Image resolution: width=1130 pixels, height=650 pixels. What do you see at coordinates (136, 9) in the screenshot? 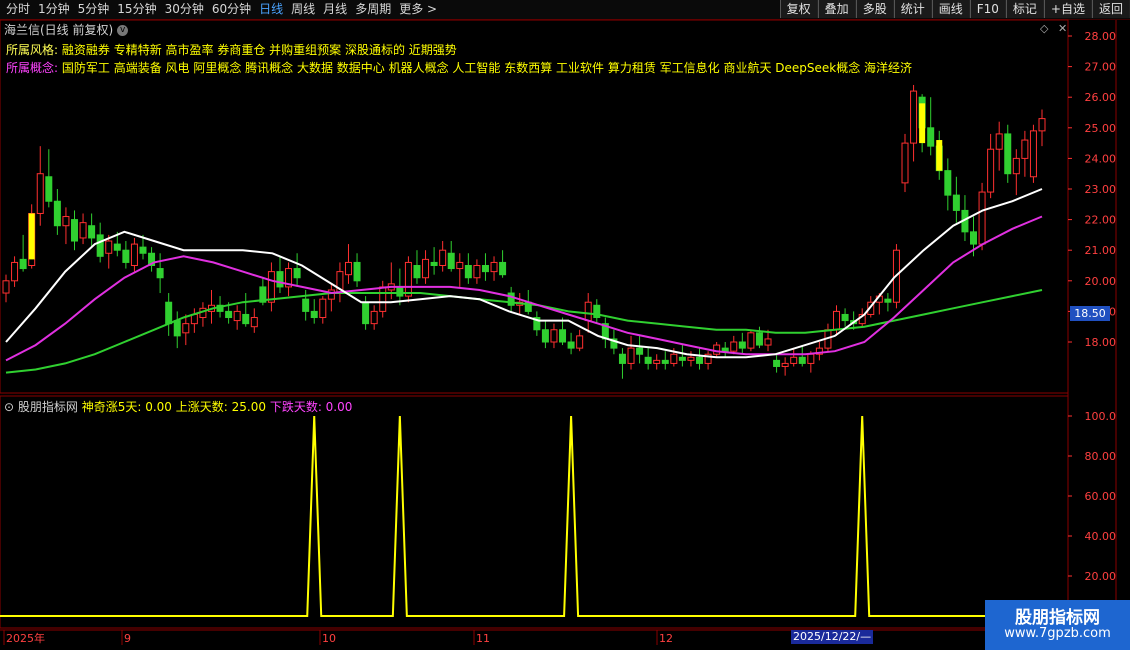
I see `period-tab-3: 15分钟` at bounding box center [136, 9].